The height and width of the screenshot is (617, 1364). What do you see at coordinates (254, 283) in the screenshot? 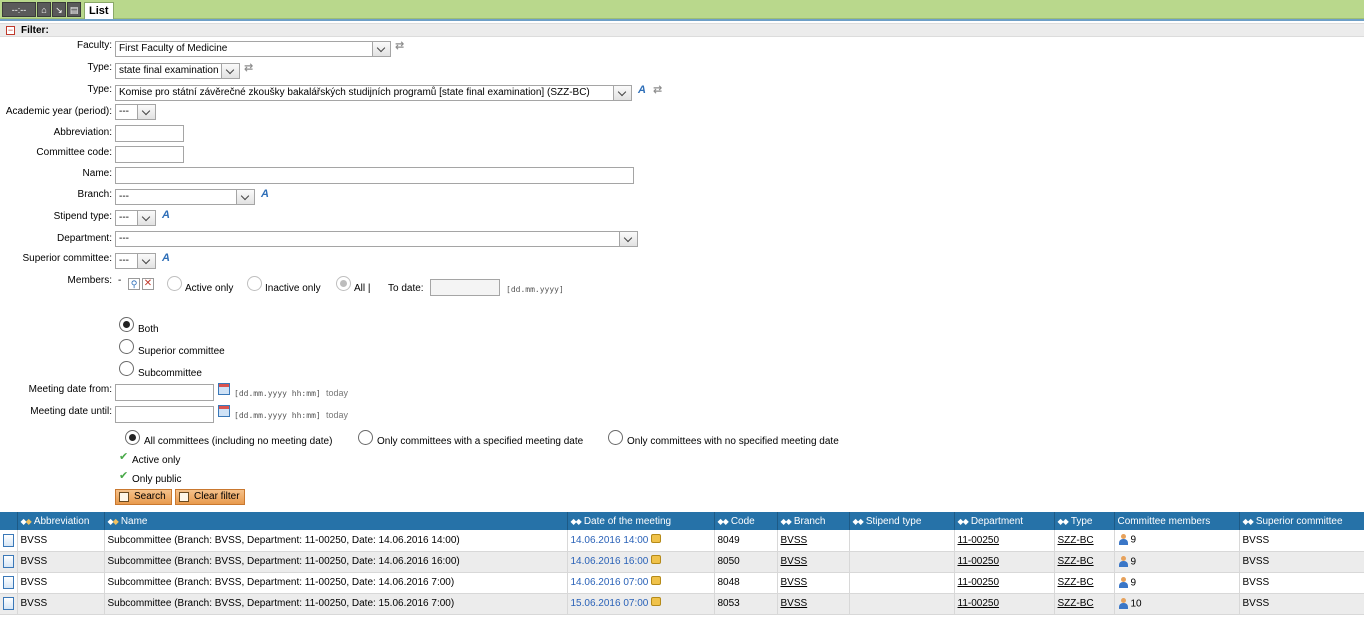
I see `members-inactive-radio` at bounding box center [254, 283].